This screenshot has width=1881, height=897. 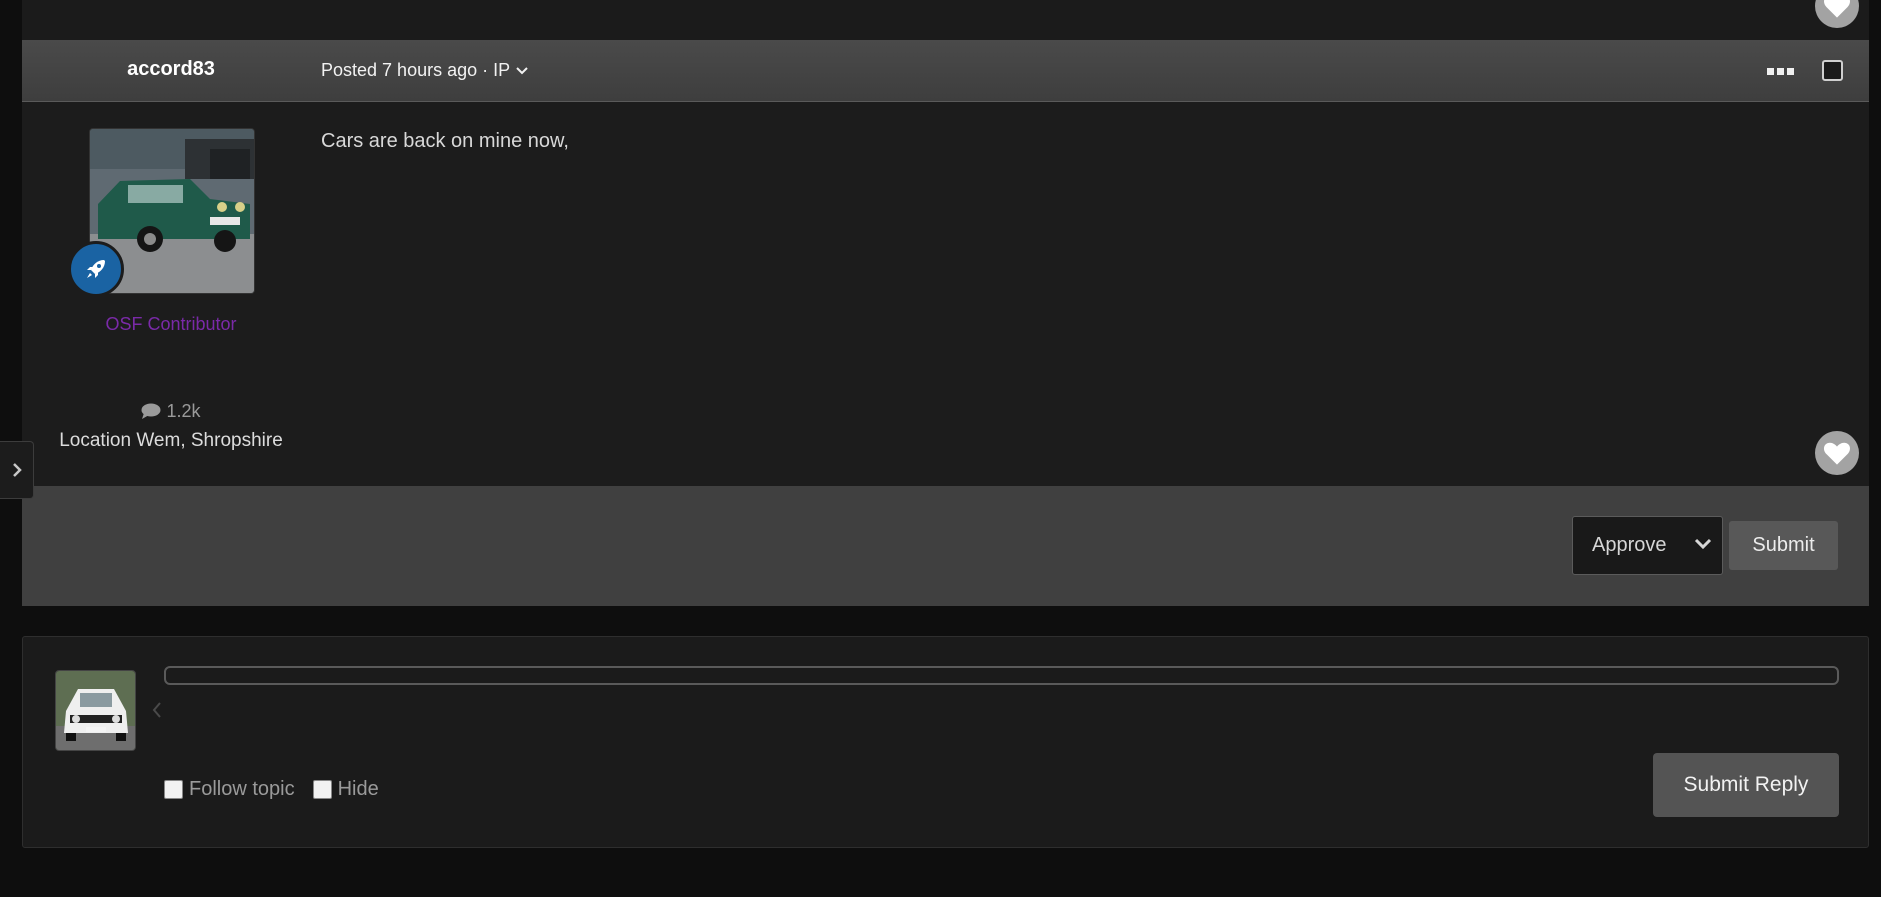 What do you see at coordinates (171, 440) in the screenshot?
I see `author-location: Location Wem, Shropshire` at bounding box center [171, 440].